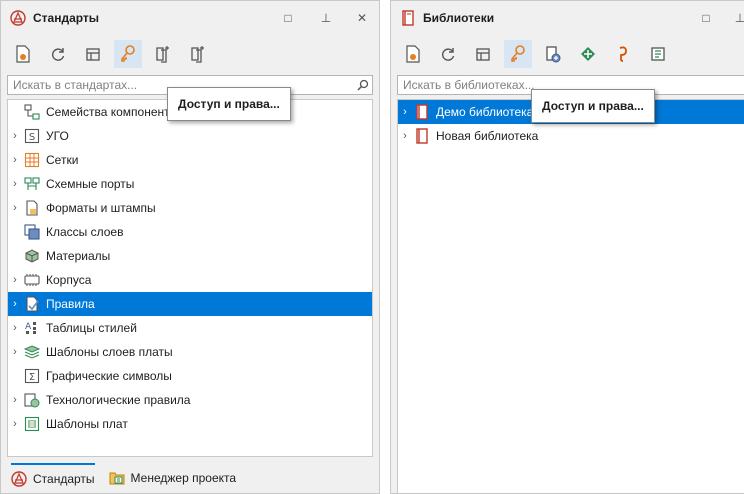  Describe the element at coordinates (172, 478) in the screenshot. I see `tab-project-manager: Менеджер проекта` at that location.